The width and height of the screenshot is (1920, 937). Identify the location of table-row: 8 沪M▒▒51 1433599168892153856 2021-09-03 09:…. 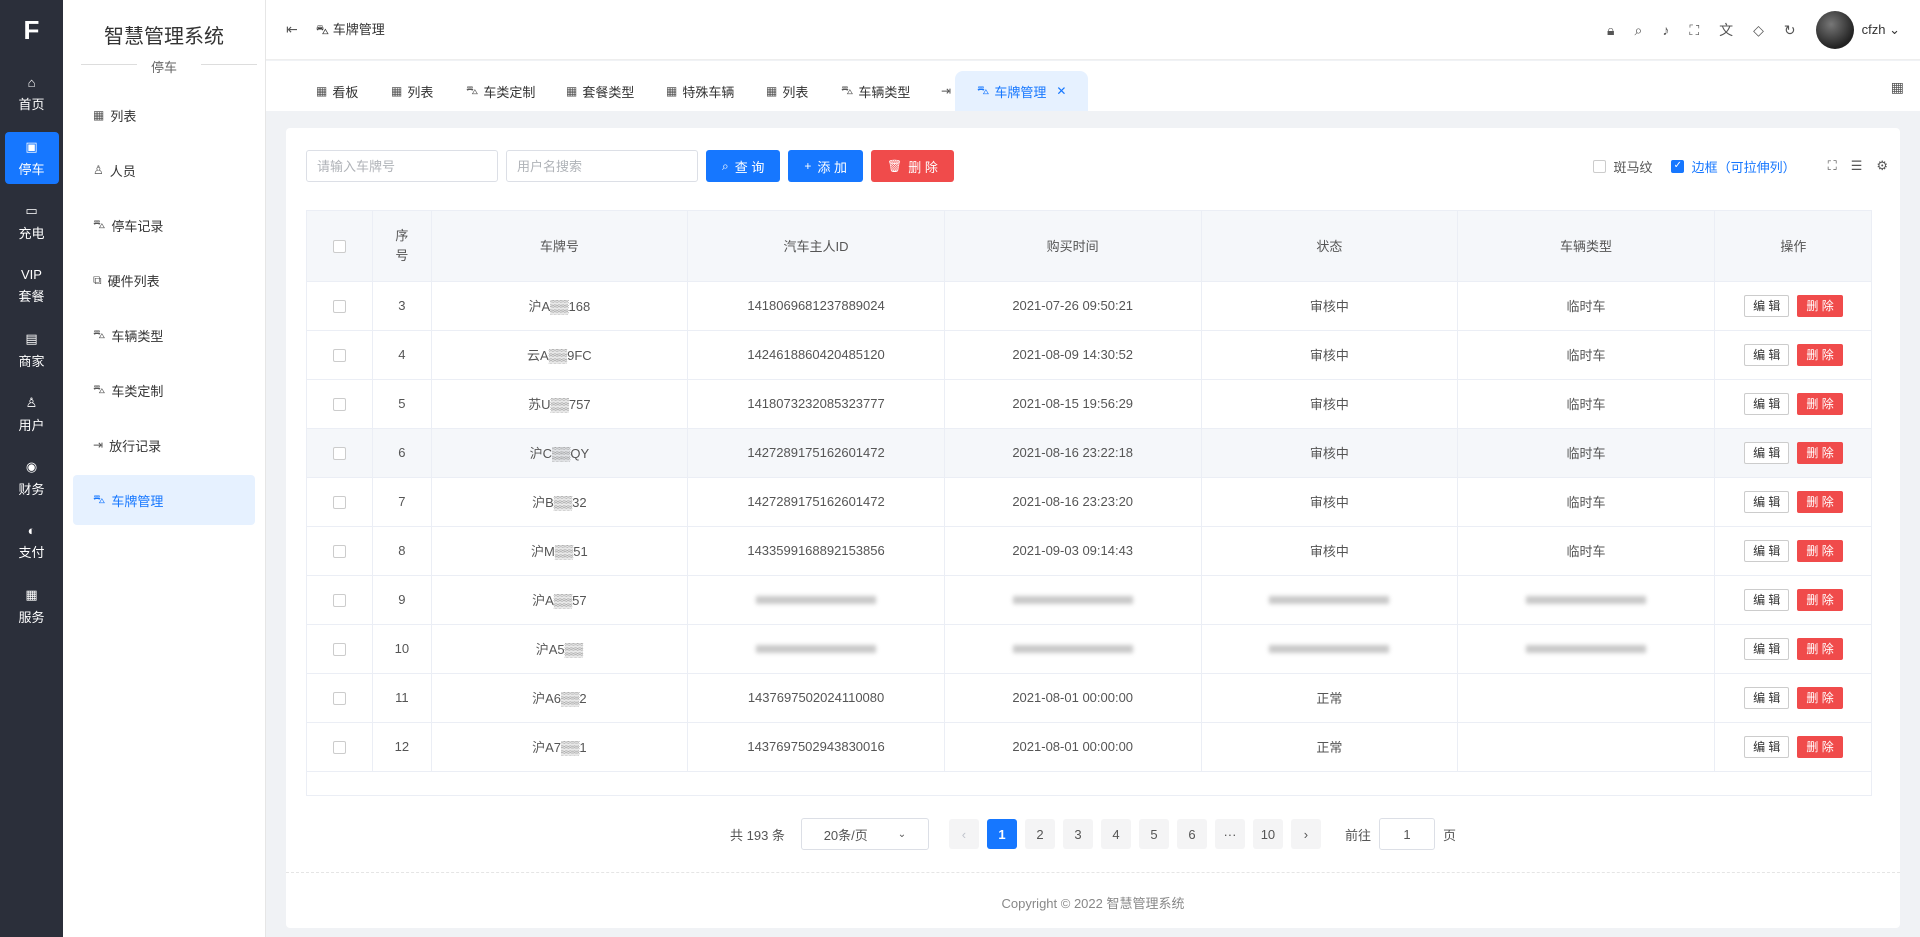
(1089, 551).